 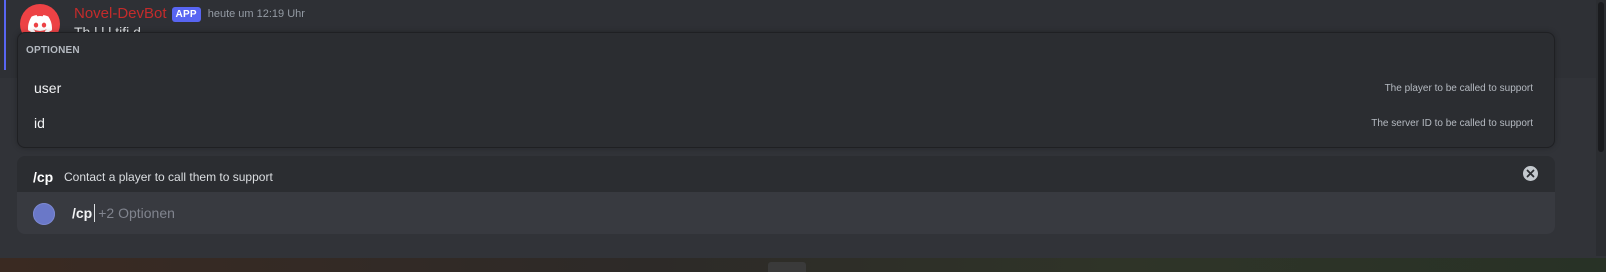 I want to click on message-timestamp: heute um 12:19 Uhr, so click(x=256, y=14).